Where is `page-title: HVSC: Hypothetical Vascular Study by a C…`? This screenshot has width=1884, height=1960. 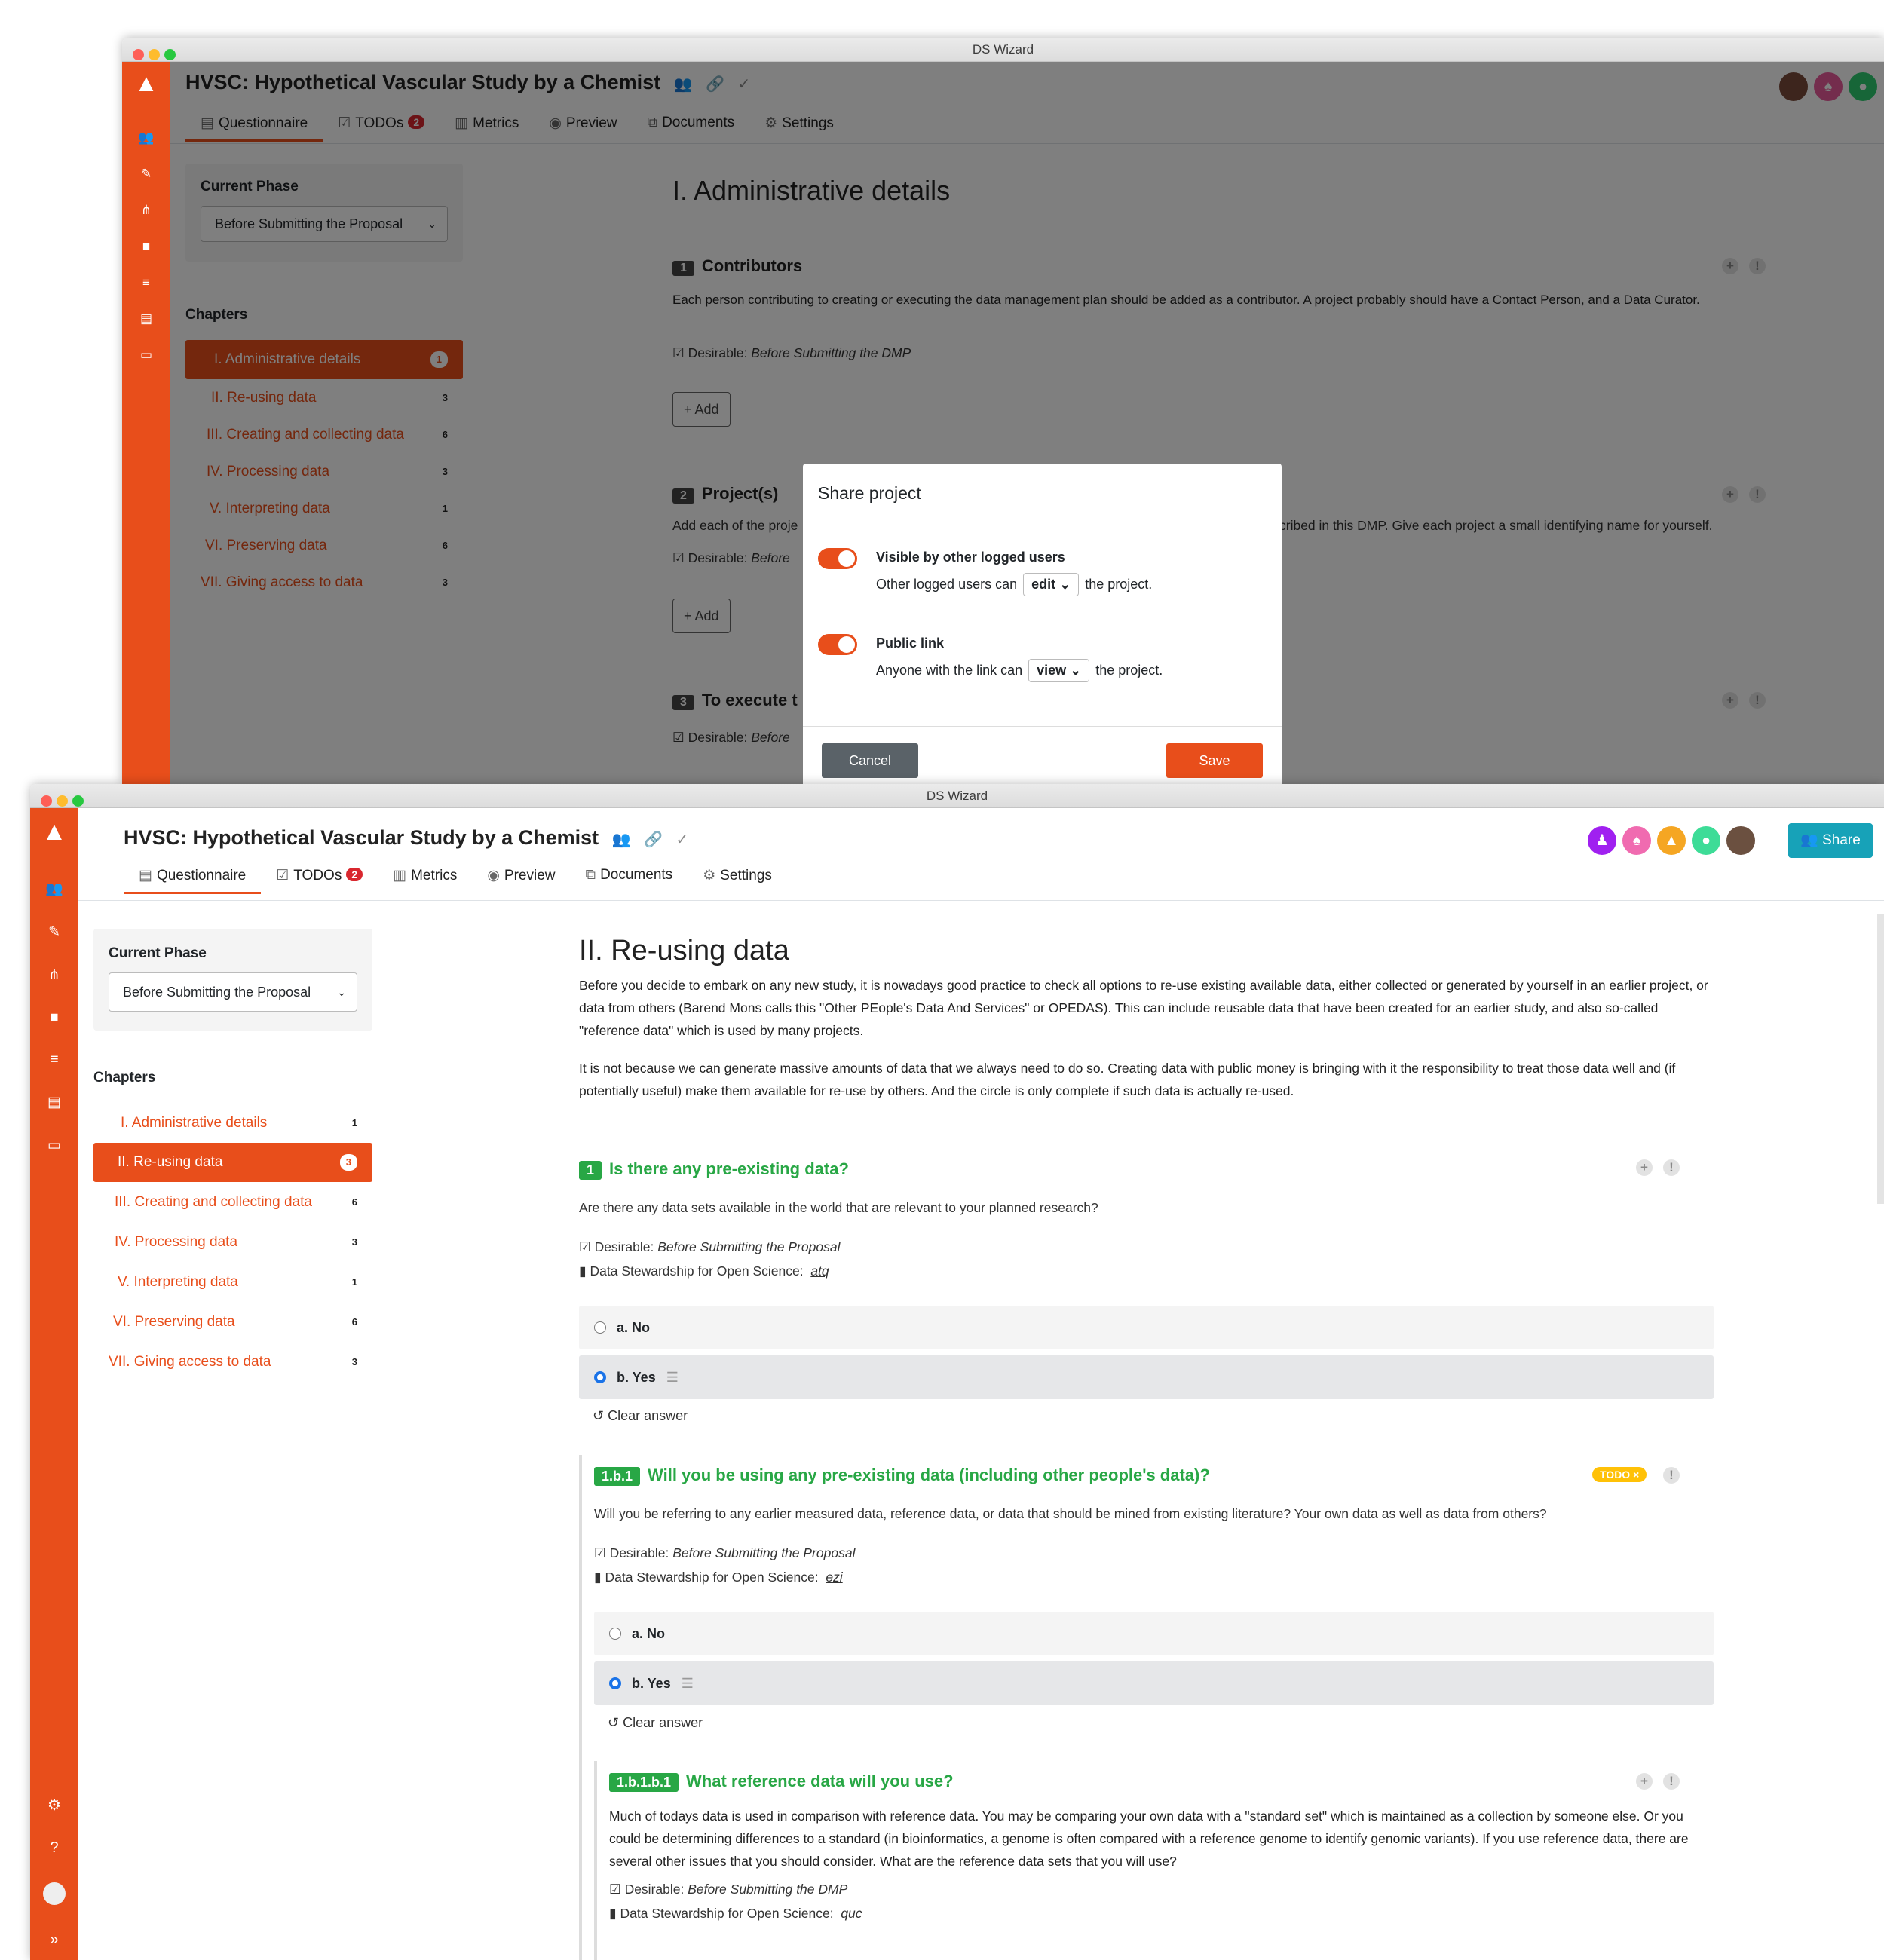
page-title: HVSC: Hypothetical Vascular Study by a C… is located at coordinates (406, 838).